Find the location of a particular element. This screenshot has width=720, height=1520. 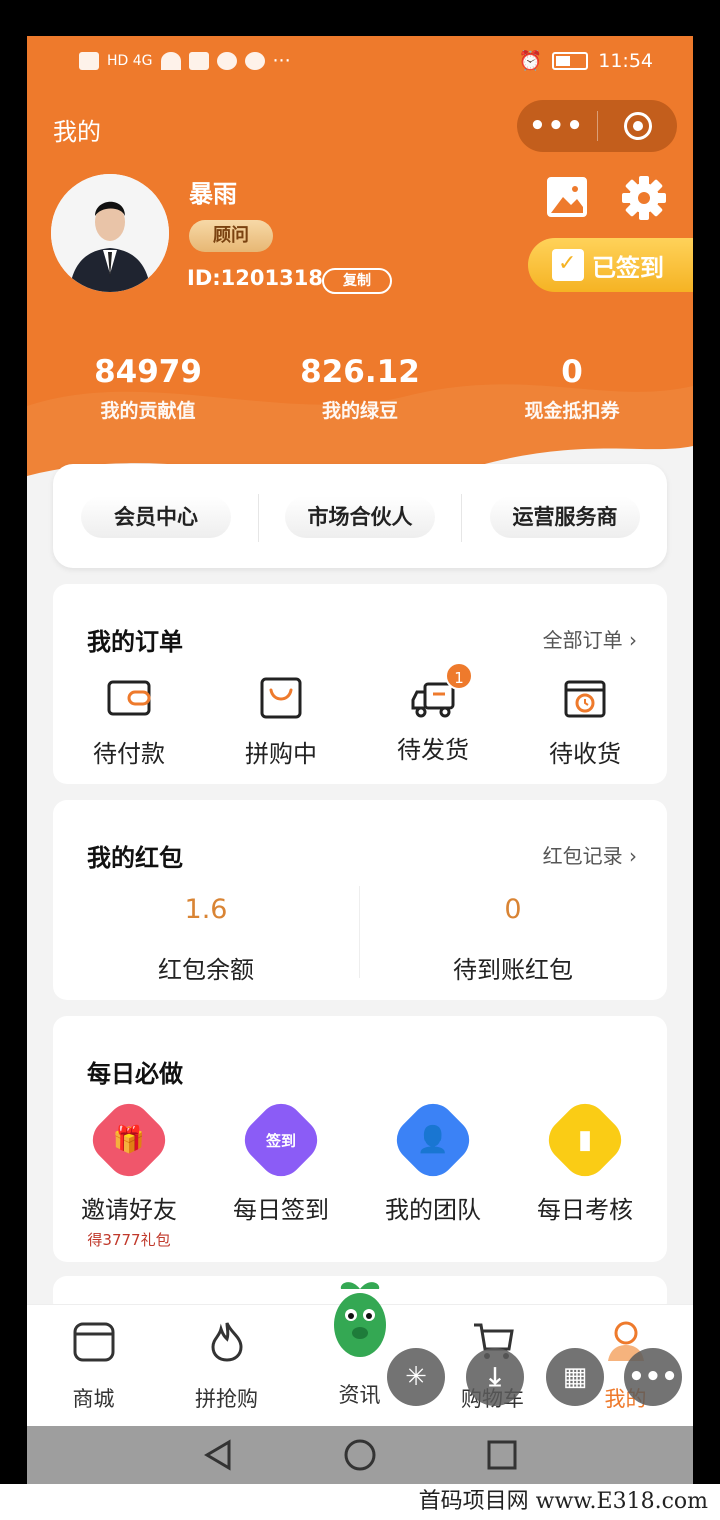

team-icon: 👤 is located at coordinates (433, 1140).